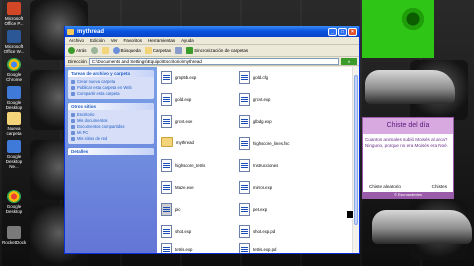  Describe the element at coordinates (73, 133) in the screenshot. I see `computer-icon` at that location.